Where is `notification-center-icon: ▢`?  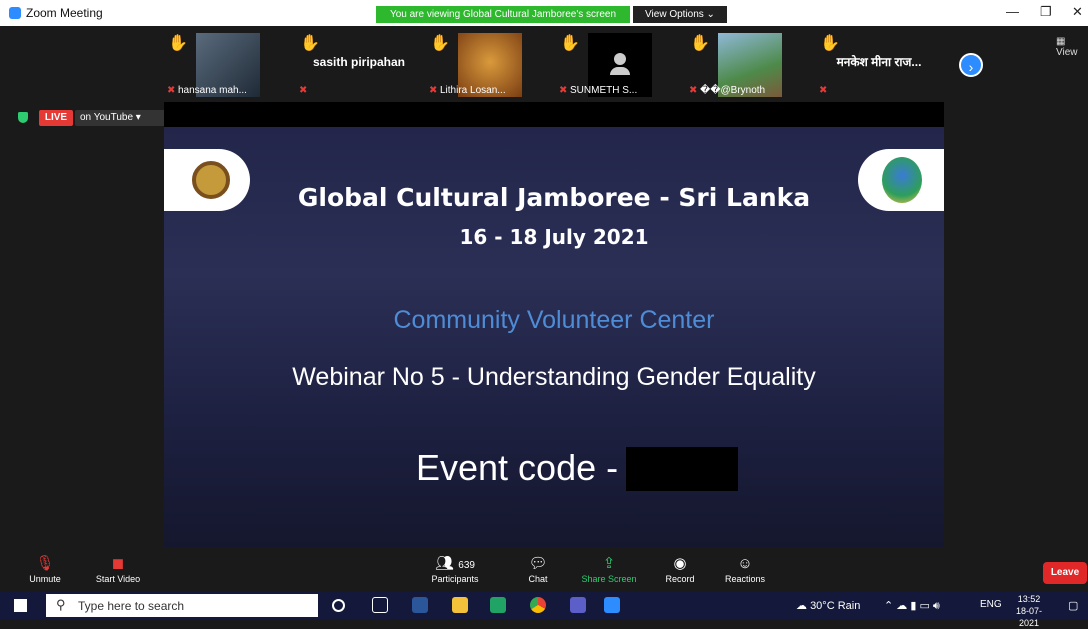
notification-center-icon: ▢ is located at coordinates (1073, 605).